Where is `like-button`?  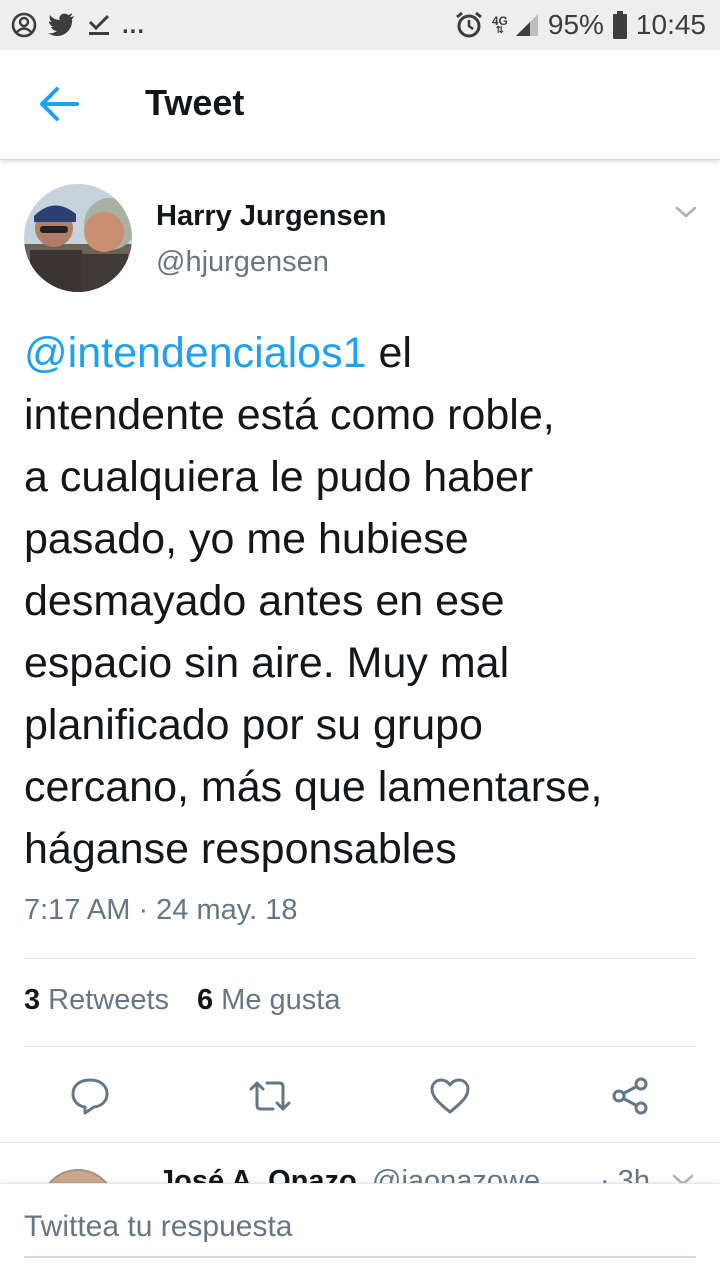 like-button is located at coordinates (450, 1098).